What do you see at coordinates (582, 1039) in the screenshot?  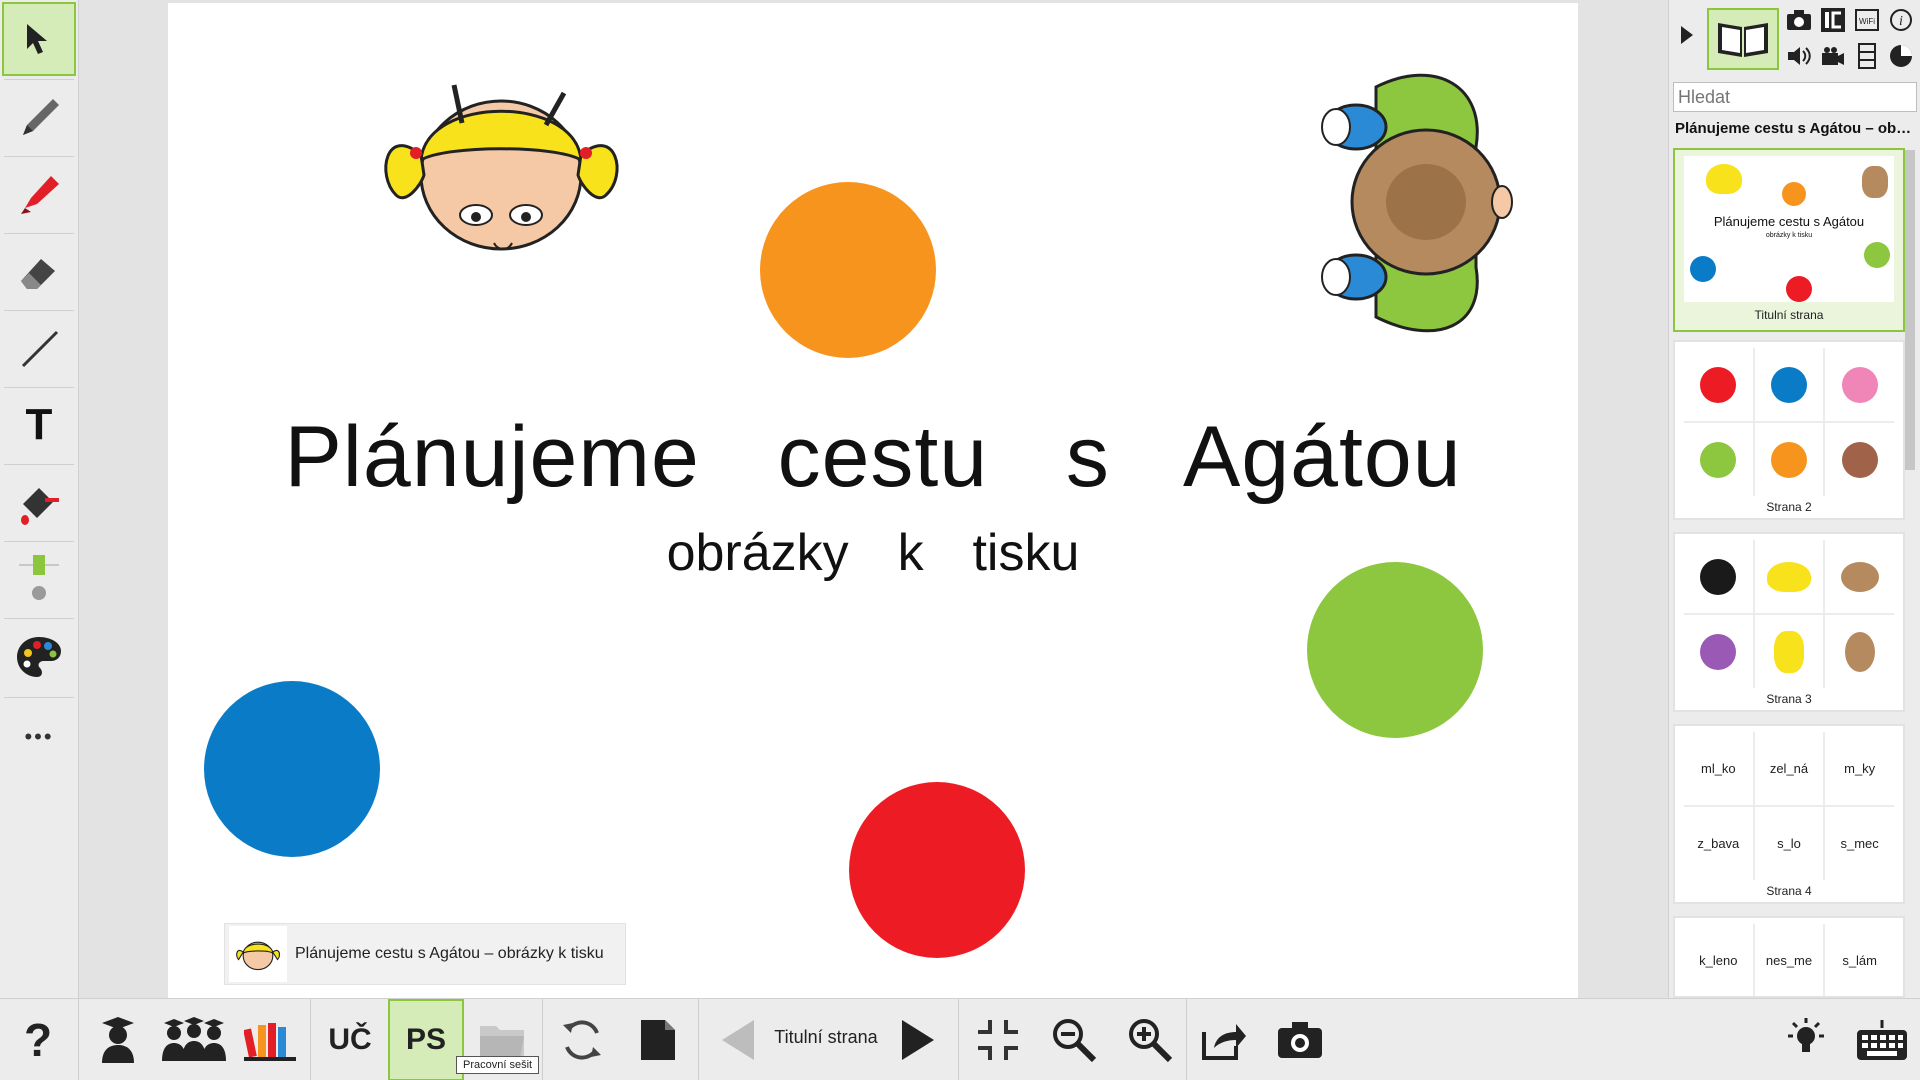 I see `refresh-button` at bounding box center [582, 1039].